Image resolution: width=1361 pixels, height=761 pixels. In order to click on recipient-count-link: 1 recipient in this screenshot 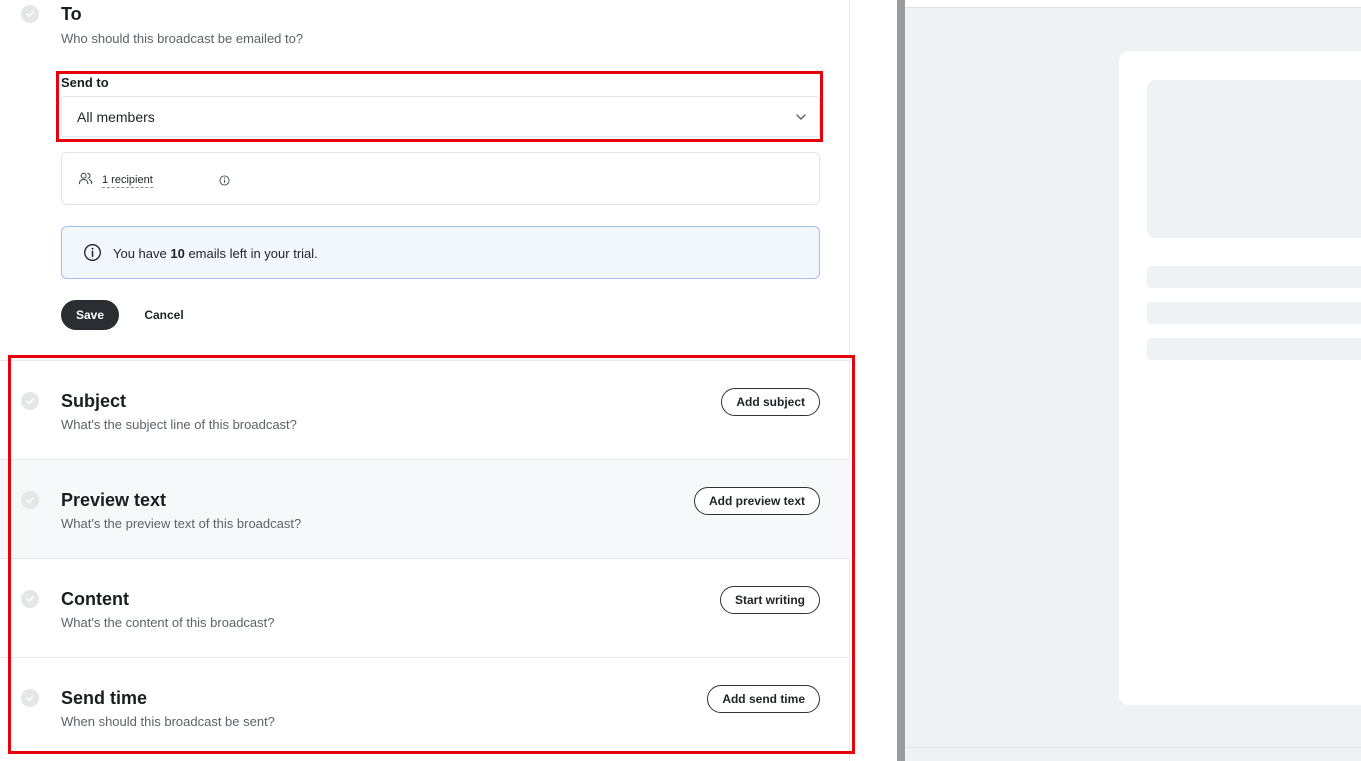, I will do `click(127, 181)`.